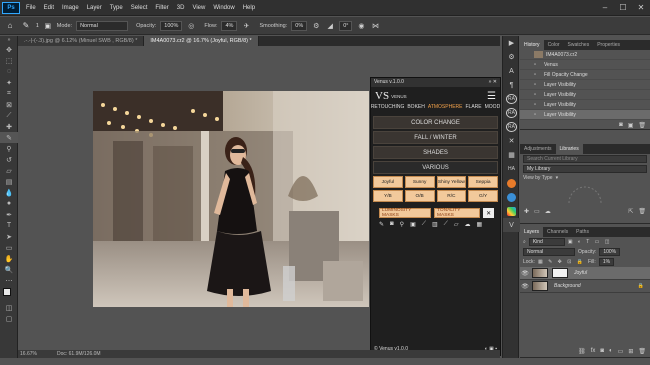 This screenshot has height=365, width=650. Describe the element at coordinates (316, 26) in the screenshot. I see `smoothing-settings-icon: ⚙` at that location.